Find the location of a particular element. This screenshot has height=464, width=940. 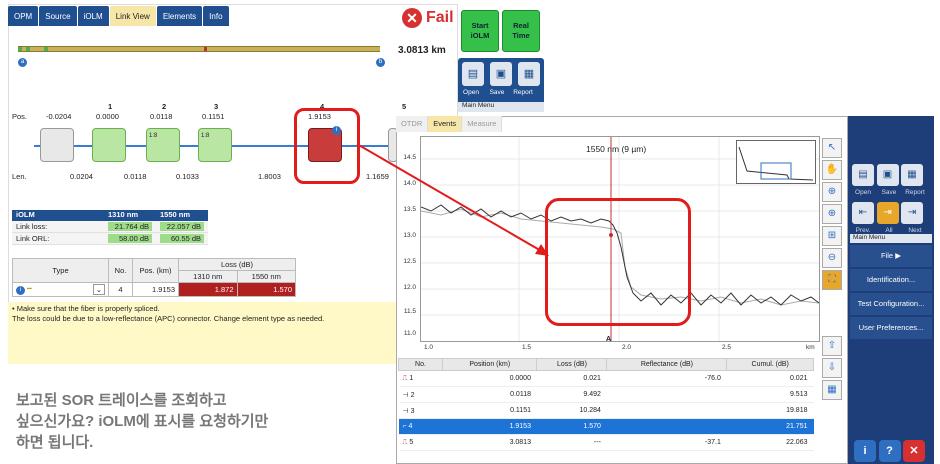

all-events-icon: ⇥ is located at coordinates (887, 213).